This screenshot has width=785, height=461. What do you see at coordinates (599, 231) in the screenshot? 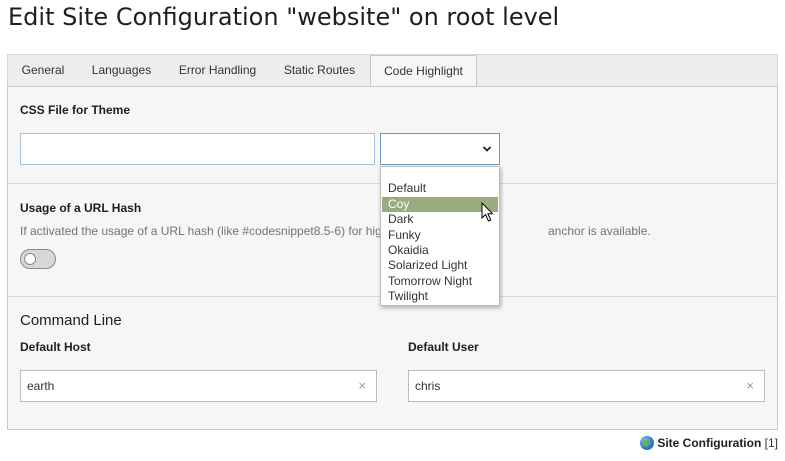
I see `url-hash-description-end: anchor is available.` at bounding box center [599, 231].